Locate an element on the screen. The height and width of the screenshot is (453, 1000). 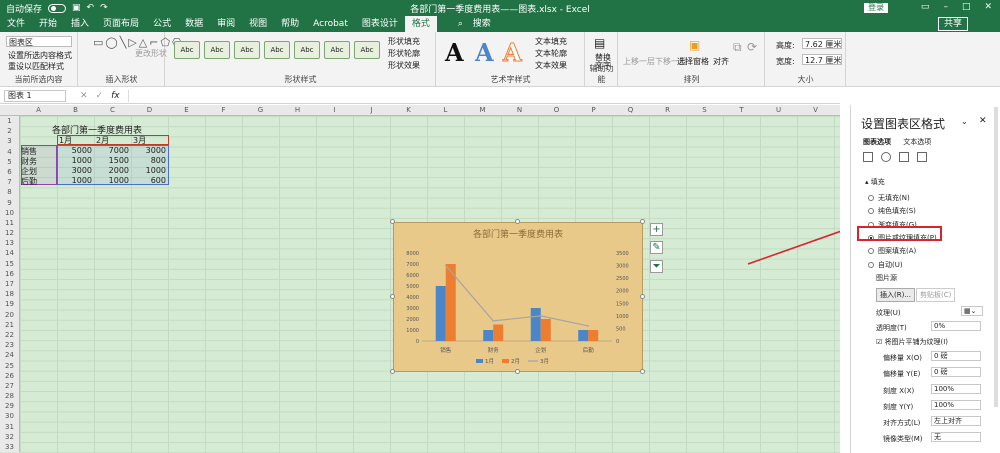
alignment-dropdown: 左上对齐 is located at coordinates (956, 421).